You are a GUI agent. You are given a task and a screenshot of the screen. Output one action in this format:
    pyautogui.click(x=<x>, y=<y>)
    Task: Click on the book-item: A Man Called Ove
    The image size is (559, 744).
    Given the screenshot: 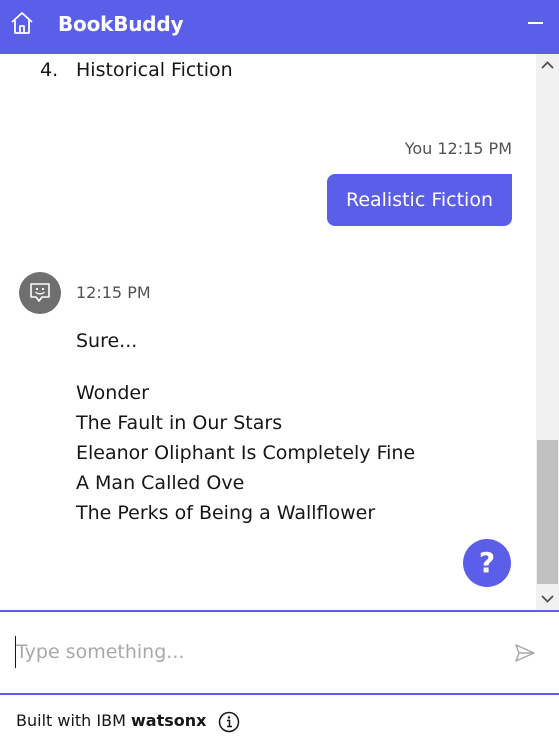 What is the action you would take?
    pyautogui.click(x=160, y=483)
    